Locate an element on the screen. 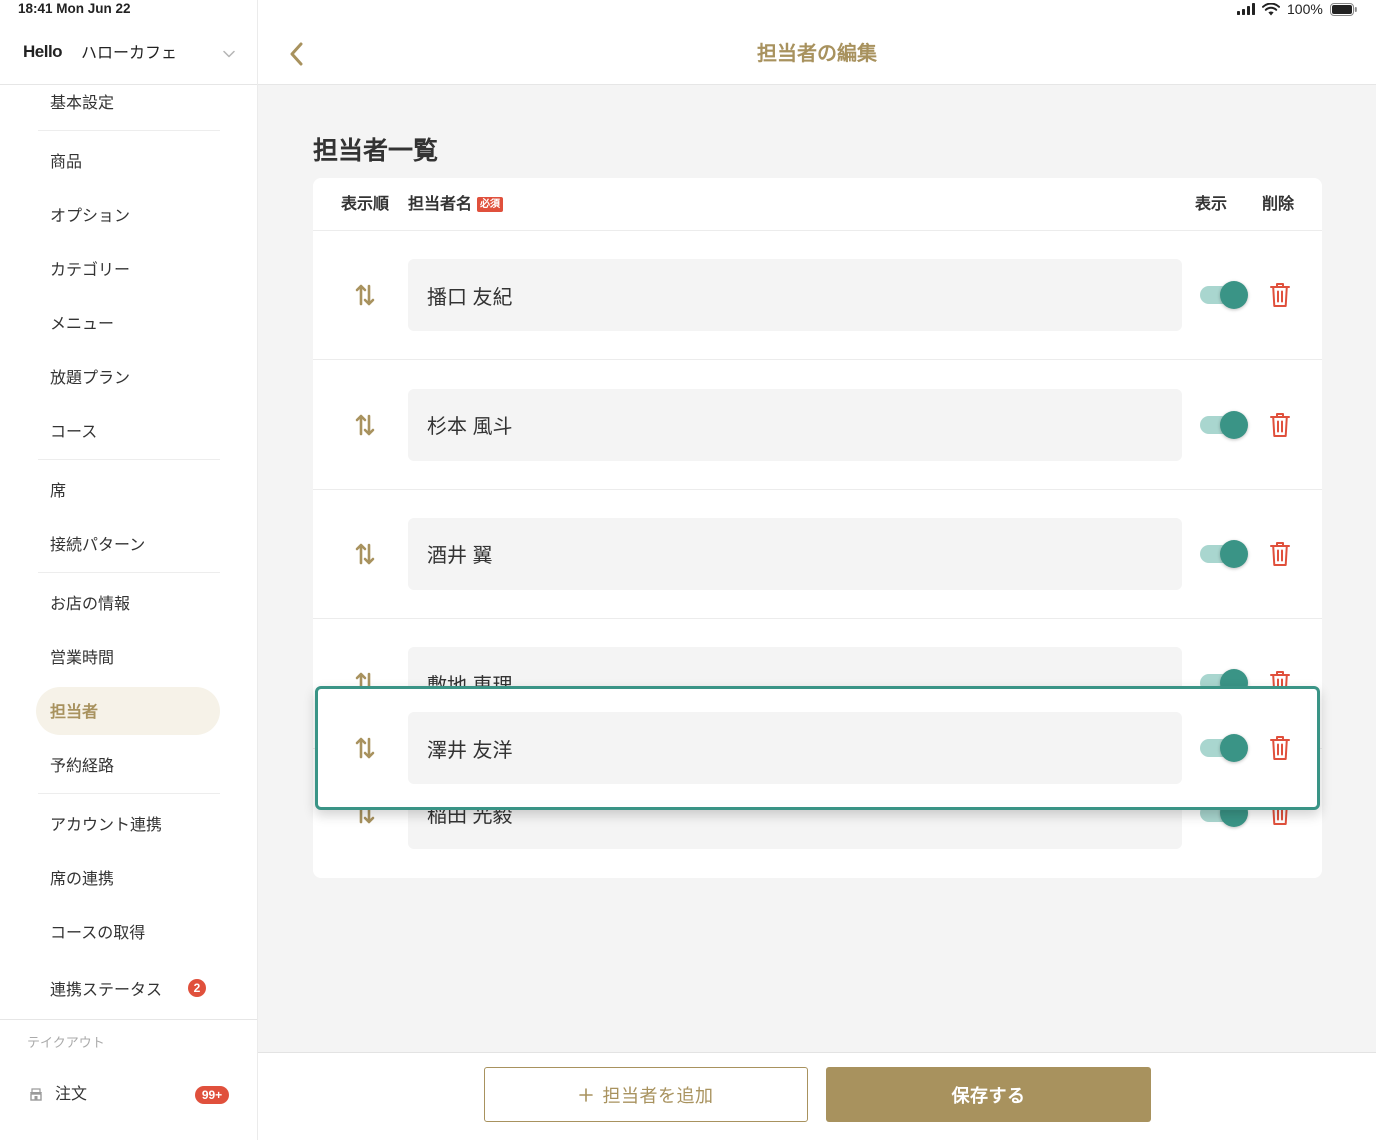  add-staff-button: 担当者を追加 is located at coordinates (646, 1094).